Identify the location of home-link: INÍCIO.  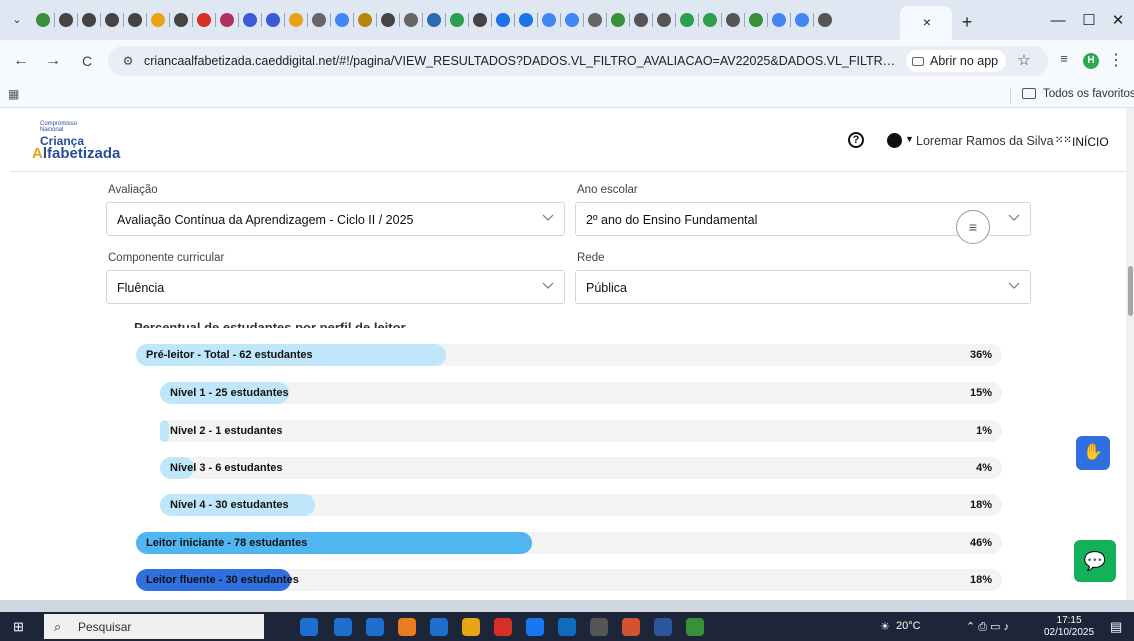
(1090, 142).